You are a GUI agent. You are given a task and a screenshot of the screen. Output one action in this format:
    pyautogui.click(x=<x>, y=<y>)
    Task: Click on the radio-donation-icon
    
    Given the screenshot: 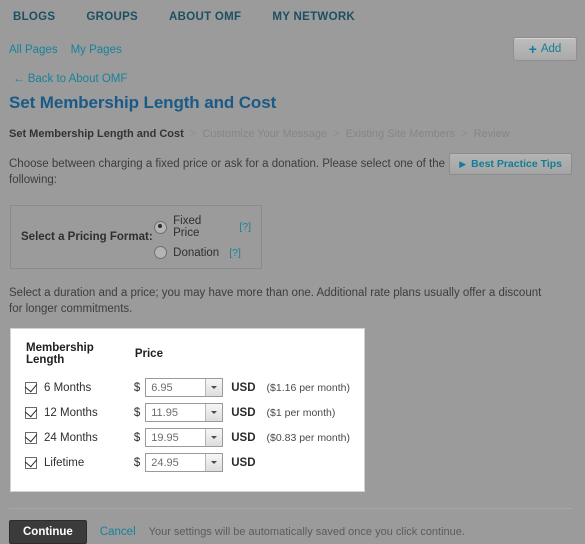 What is the action you would take?
    pyautogui.click(x=161, y=252)
    